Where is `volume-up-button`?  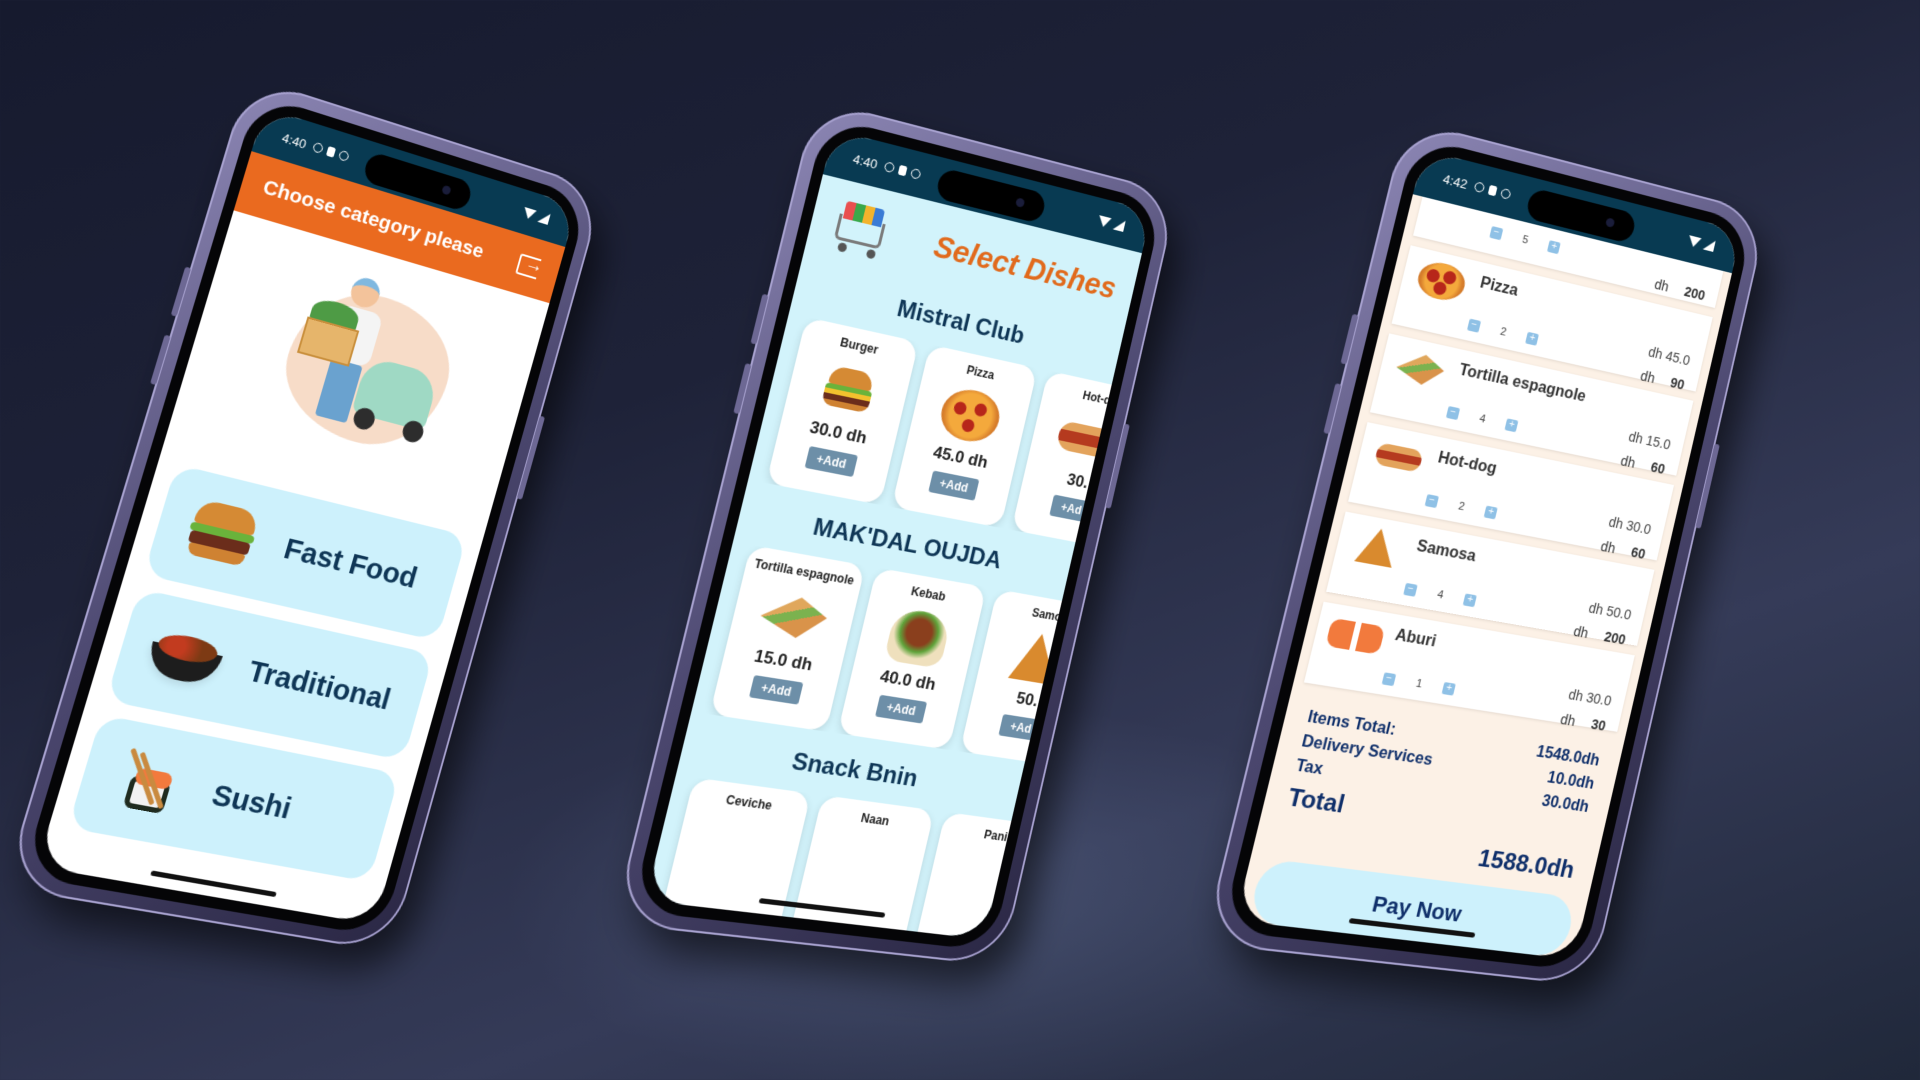
volume-up-button is located at coordinates (1349, 339).